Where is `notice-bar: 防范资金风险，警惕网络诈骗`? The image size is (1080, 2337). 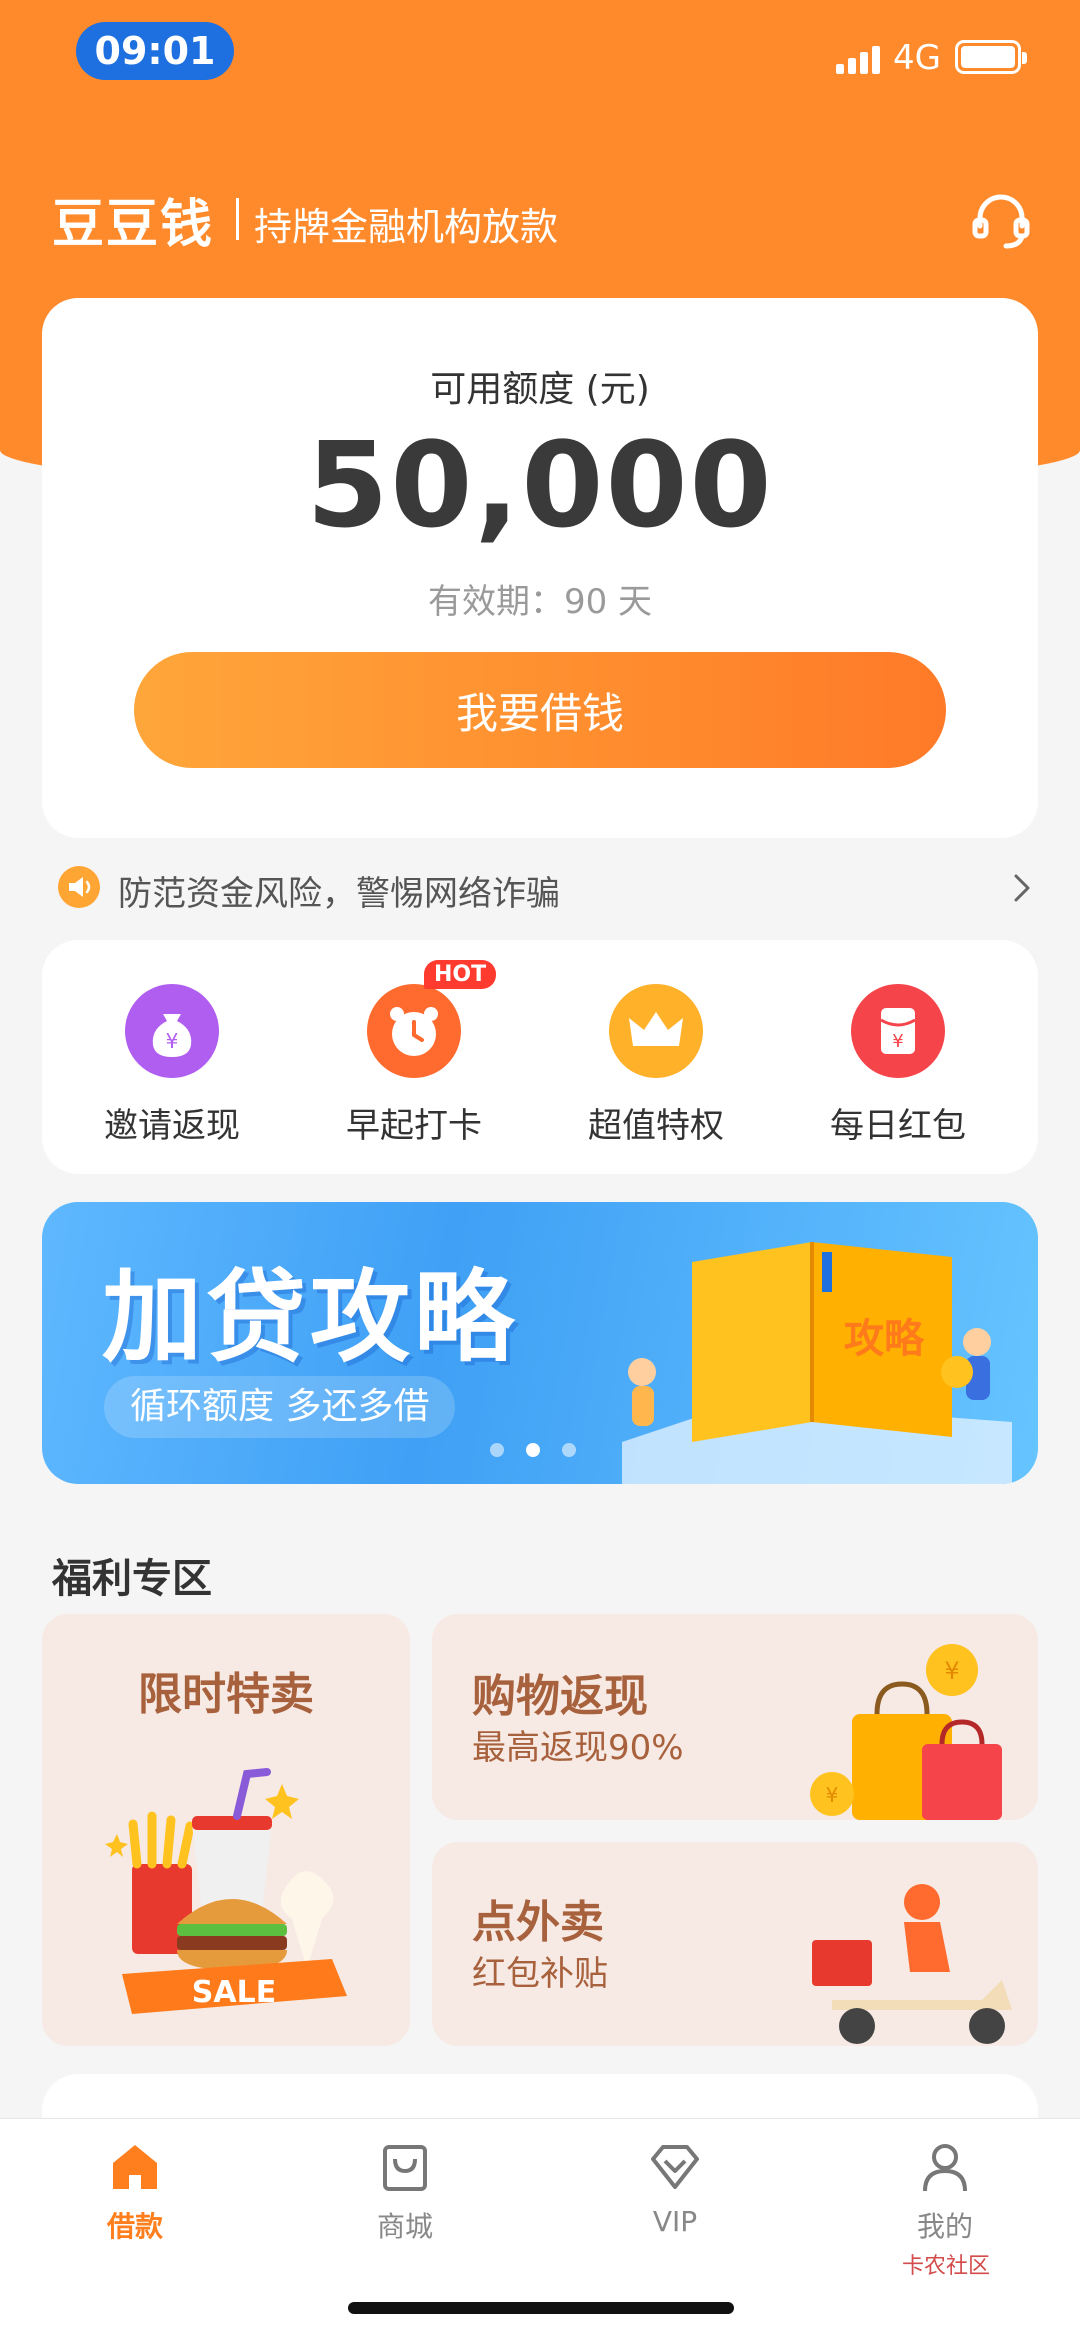
notice-bar: 防范资金风险，警惕网络诈骗 is located at coordinates (540, 888).